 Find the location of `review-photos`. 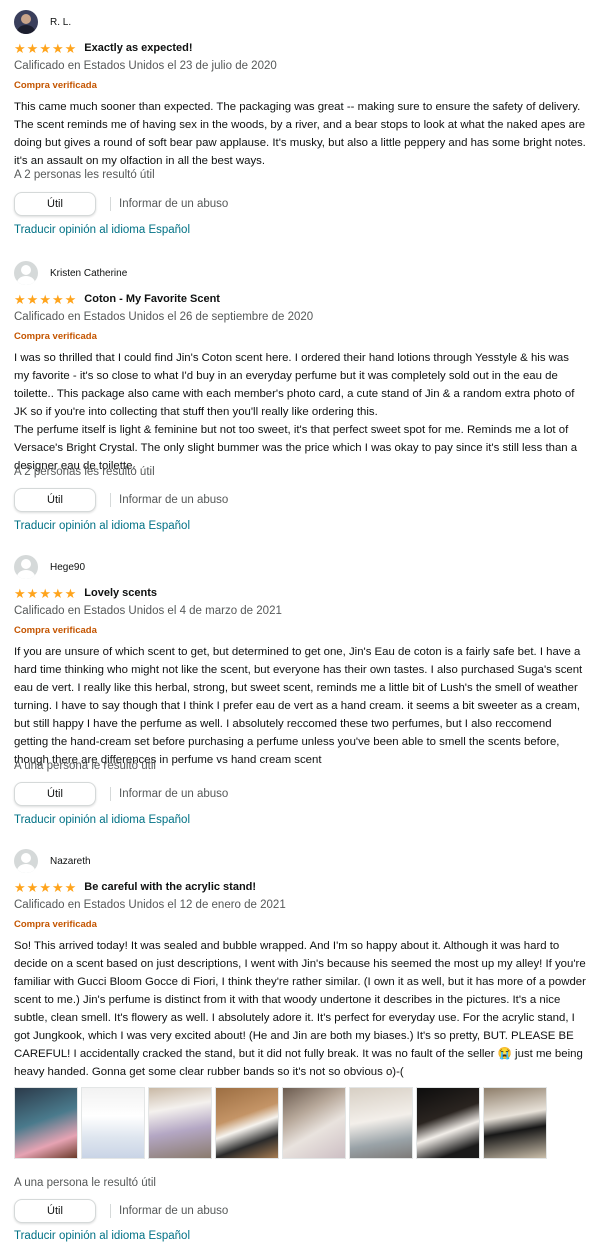

review-photos is located at coordinates (280, 1123).